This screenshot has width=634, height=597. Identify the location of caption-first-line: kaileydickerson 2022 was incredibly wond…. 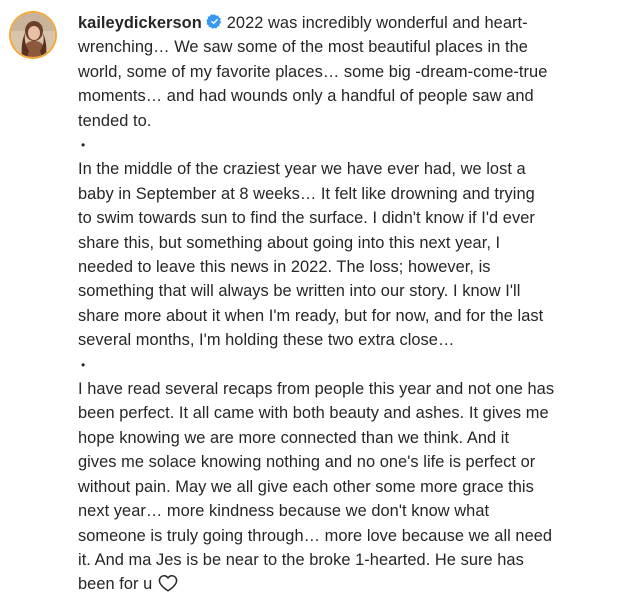
(352, 23).